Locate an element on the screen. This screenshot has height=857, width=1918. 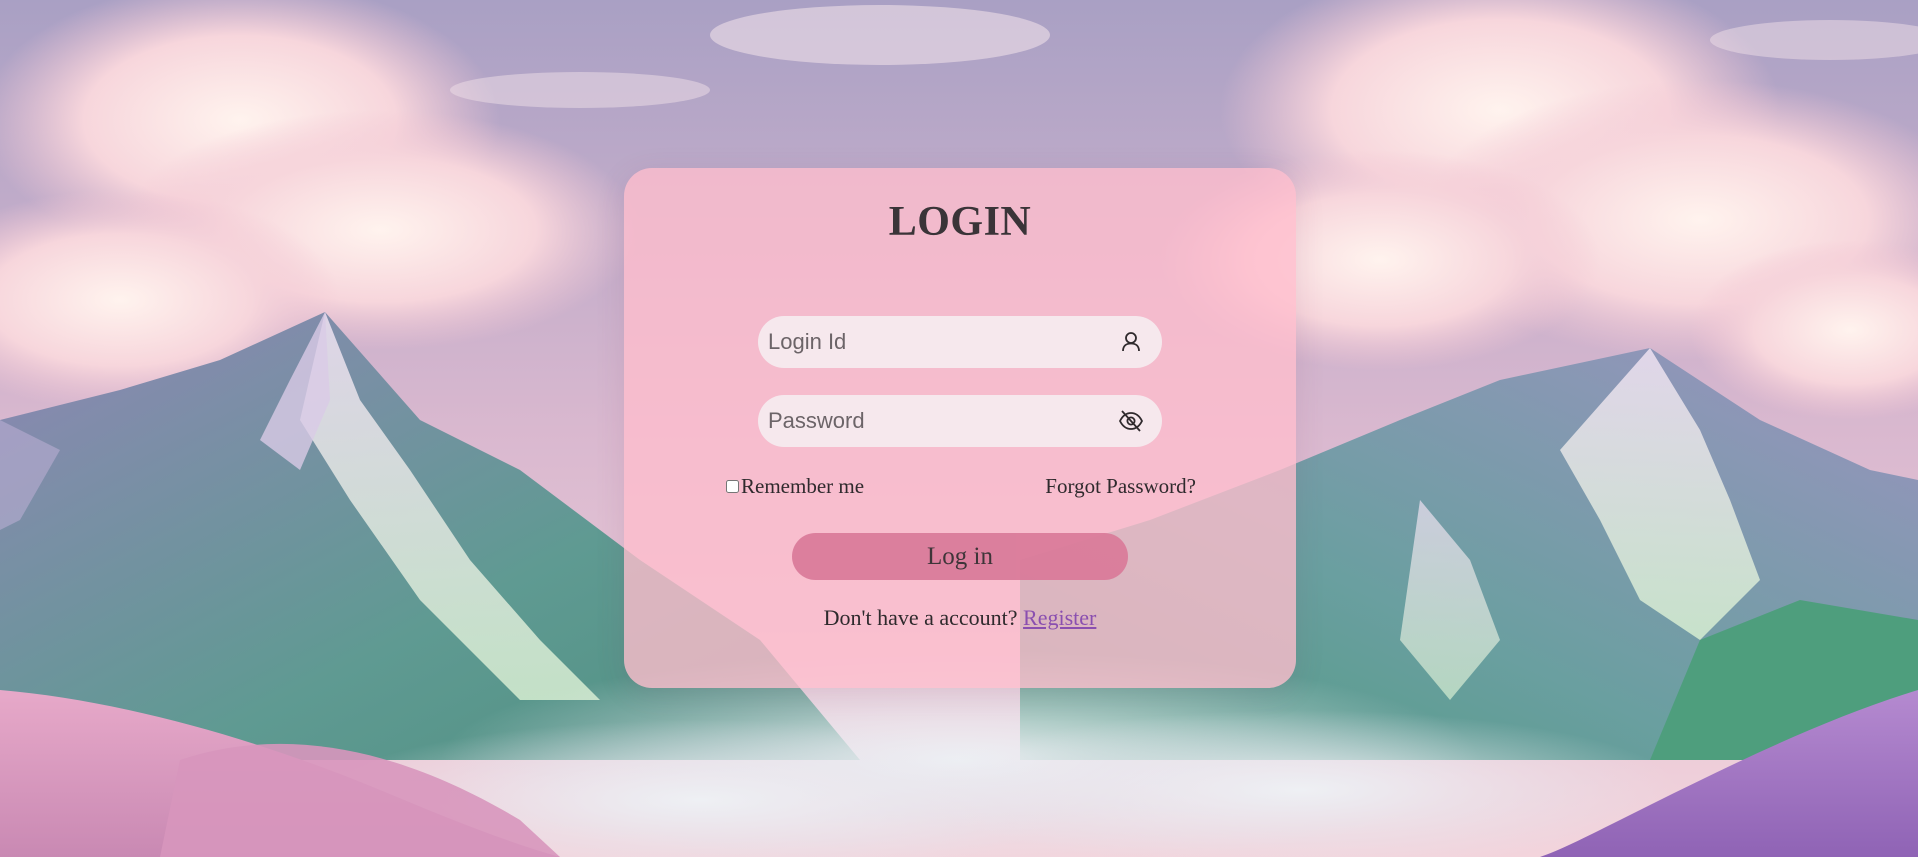
login-id-input is located at coordinates (933, 342).